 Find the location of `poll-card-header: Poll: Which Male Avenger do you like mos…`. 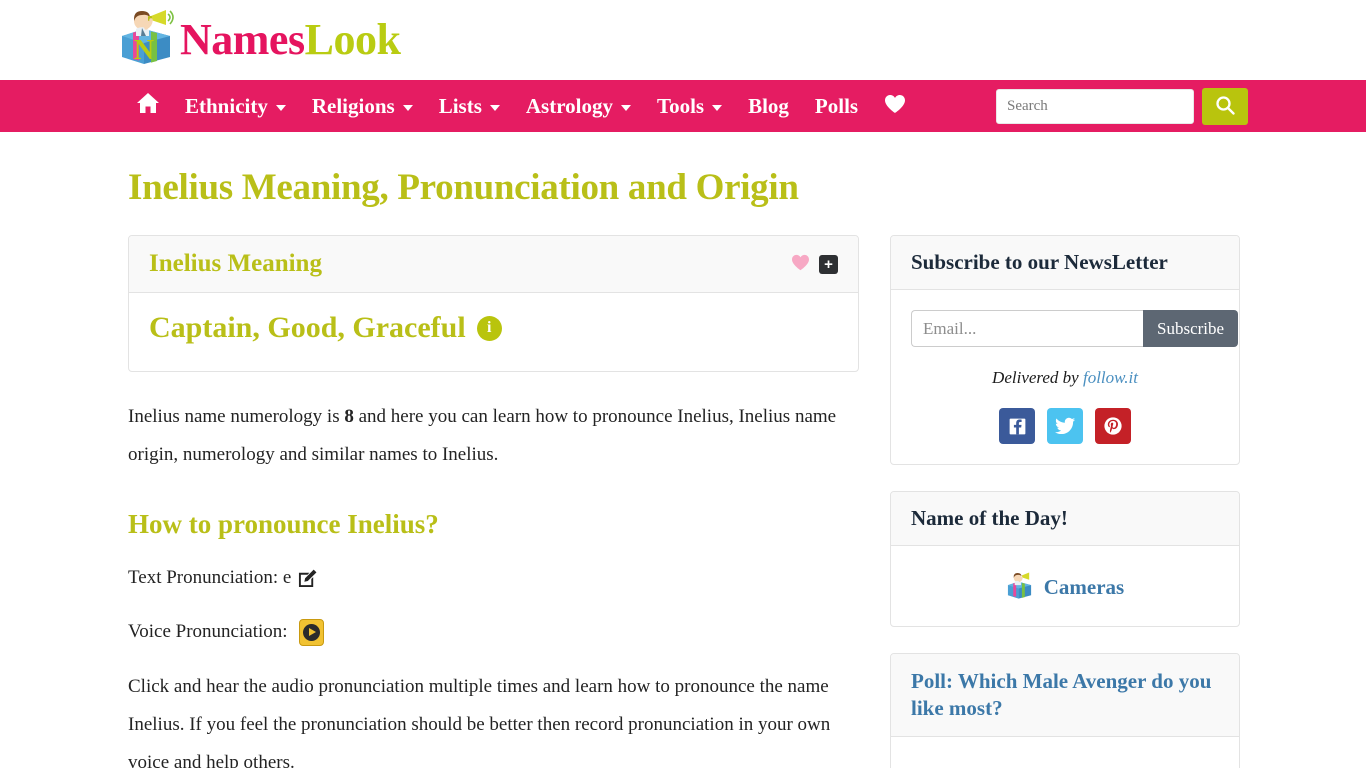

poll-card-header: Poll: Which Male Avenger do you like mos… is located at coordinates (1065, 695).